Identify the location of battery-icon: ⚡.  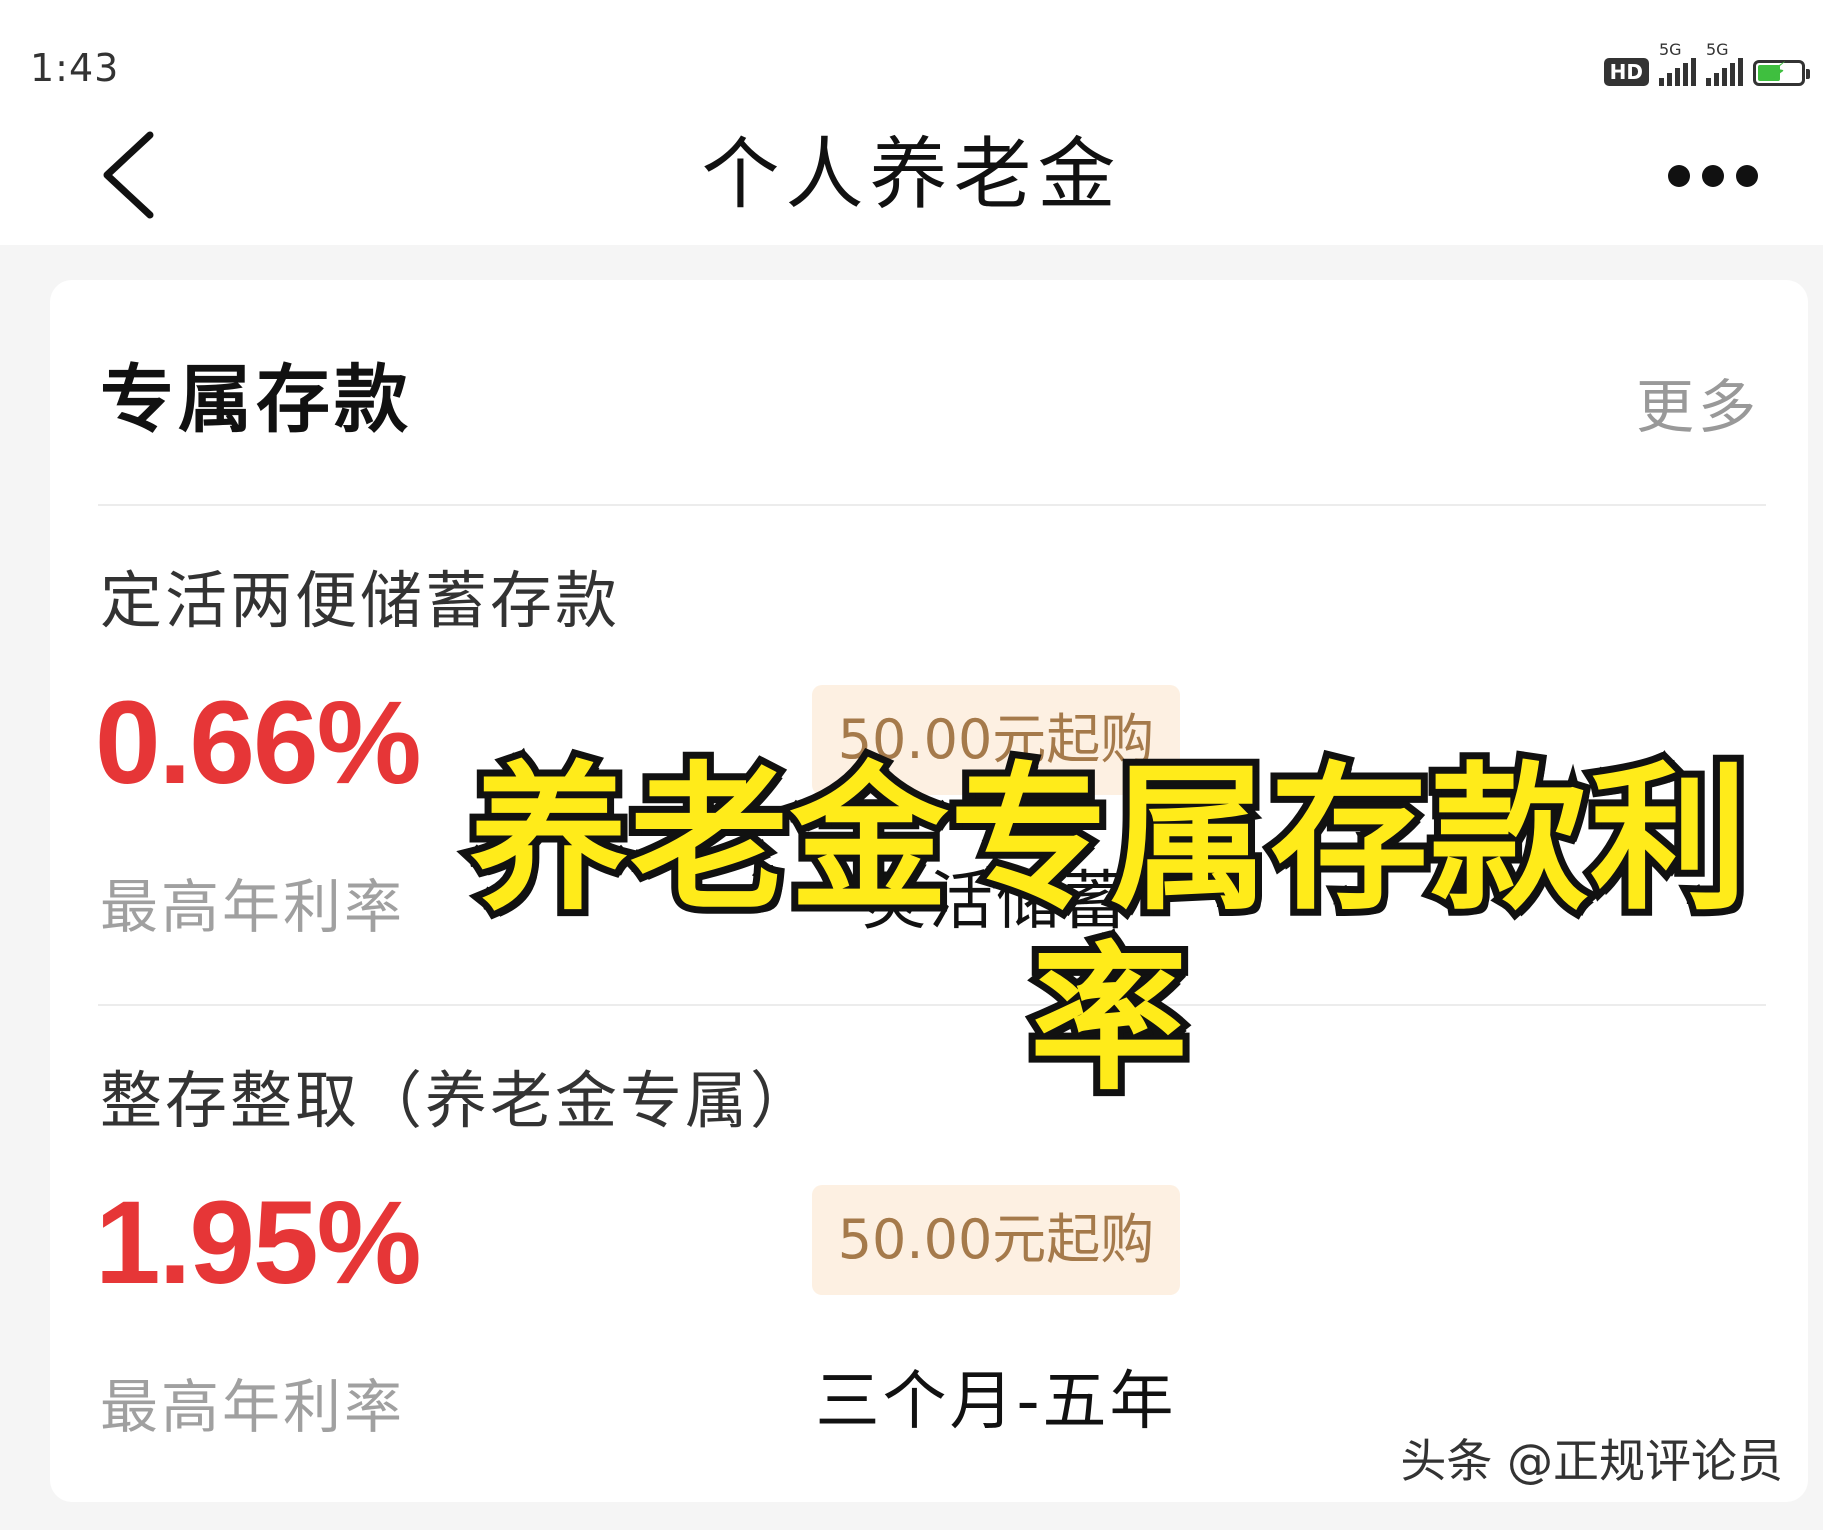
(1781, 71).